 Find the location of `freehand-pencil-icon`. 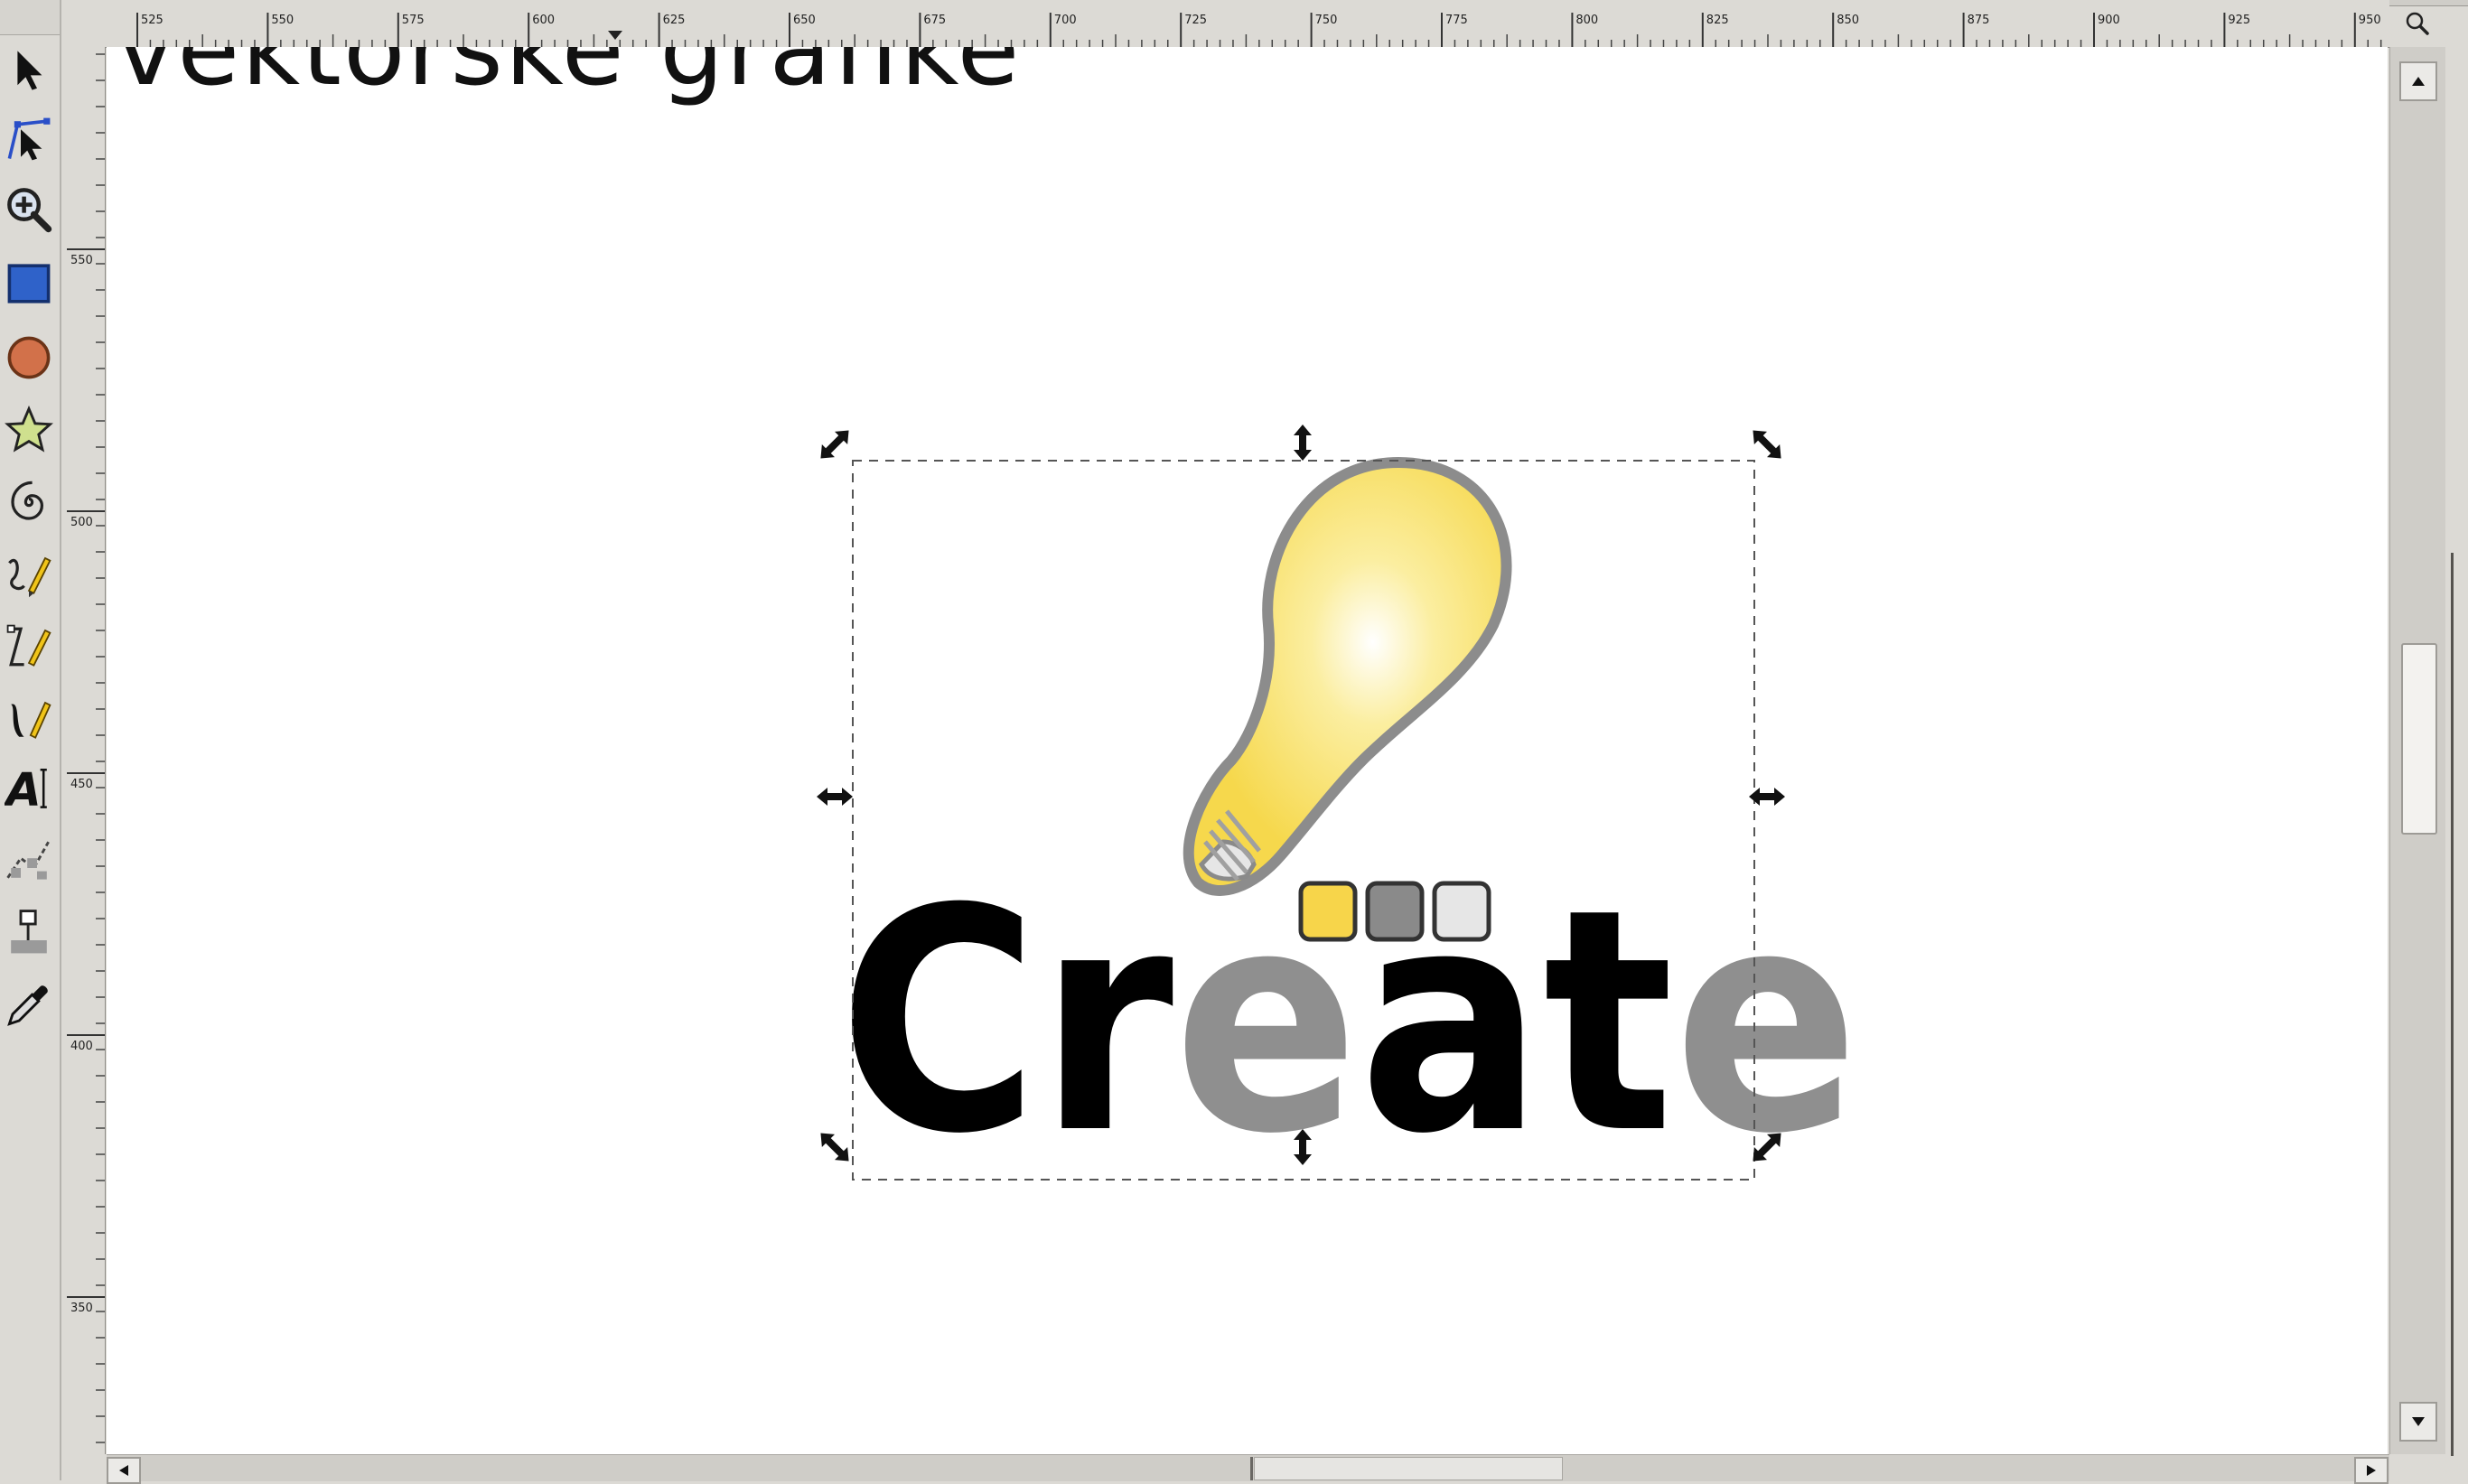

freehand-pencil-icon is located at coordinates (30, 577).